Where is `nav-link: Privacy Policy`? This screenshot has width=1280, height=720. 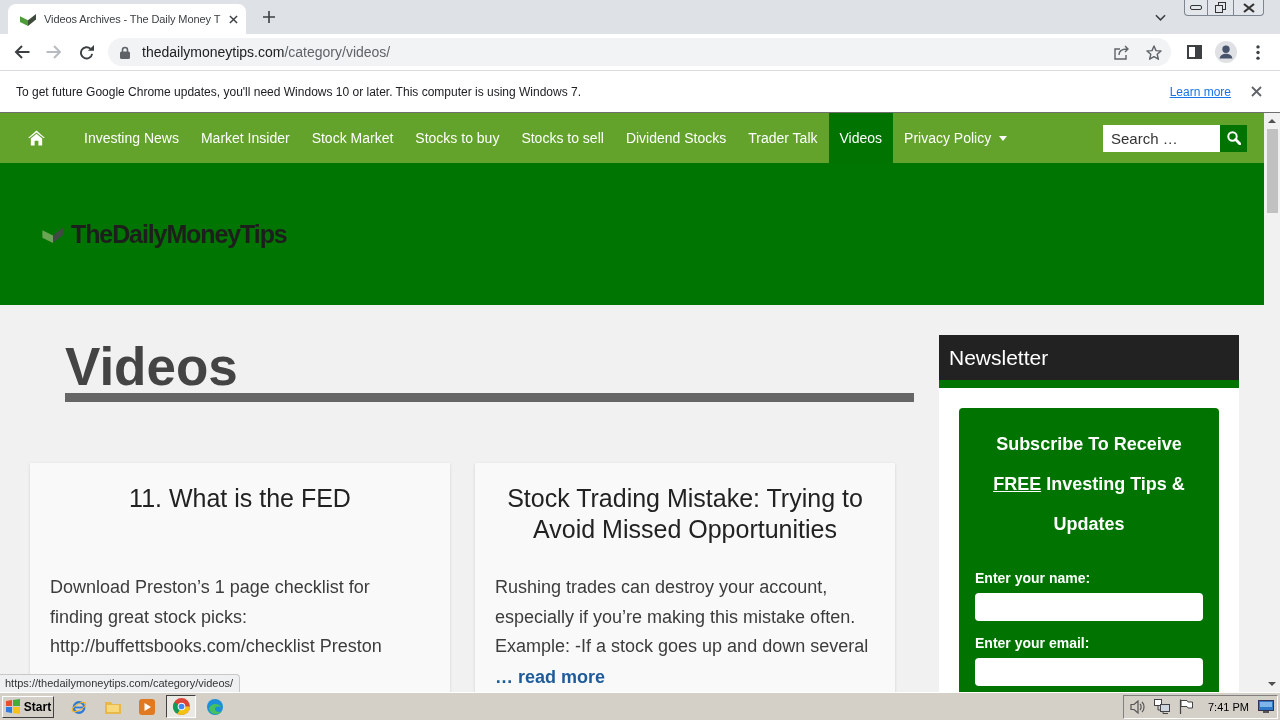 nav-link: Privacy Policy is located at coordinates (956, 138).